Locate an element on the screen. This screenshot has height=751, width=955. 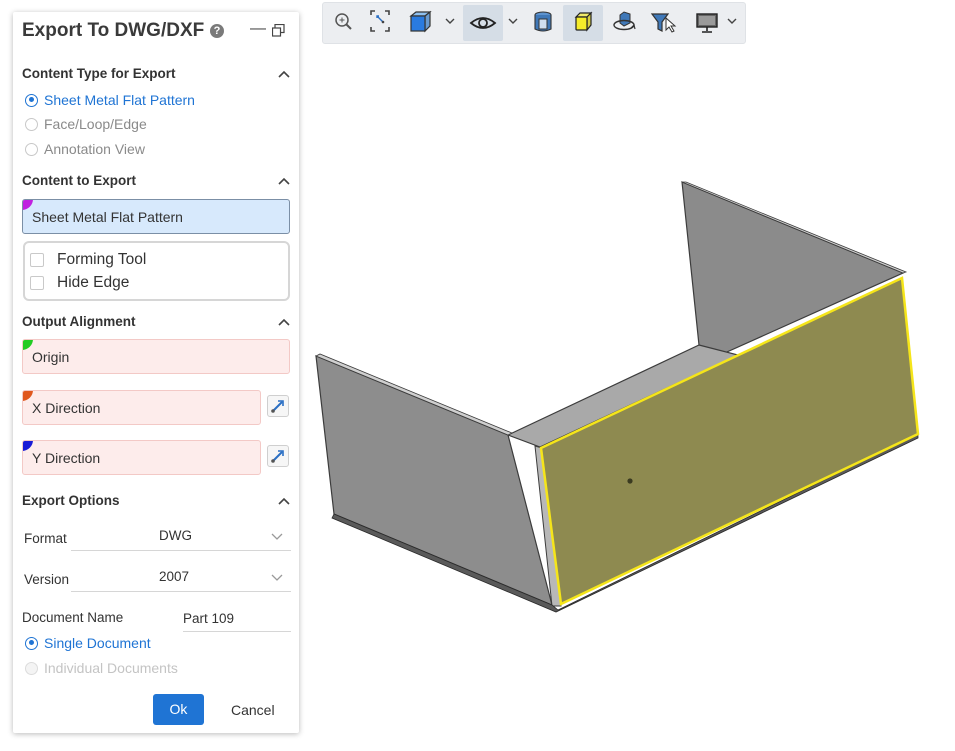
selection-filter-button is located at coordinates (662, 23).